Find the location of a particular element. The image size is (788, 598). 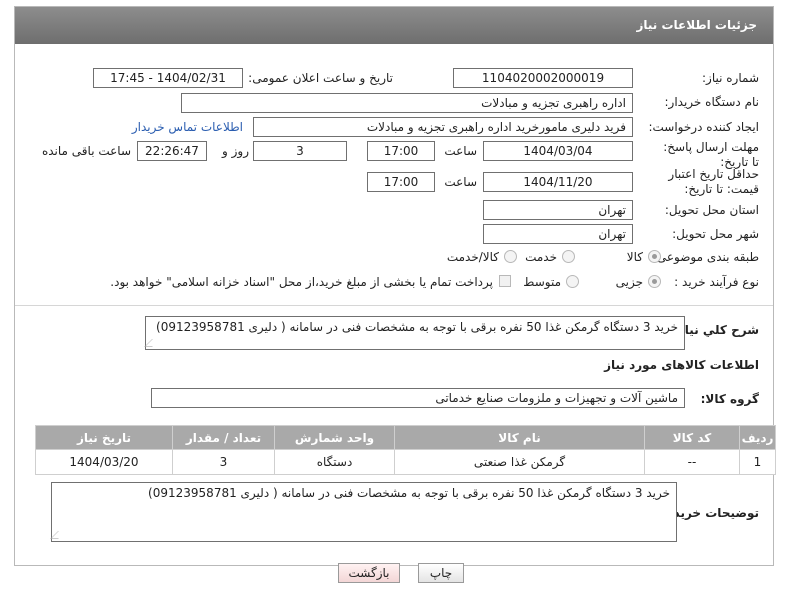

delivery-city-field: تهران is located at coordinates (558, 234).